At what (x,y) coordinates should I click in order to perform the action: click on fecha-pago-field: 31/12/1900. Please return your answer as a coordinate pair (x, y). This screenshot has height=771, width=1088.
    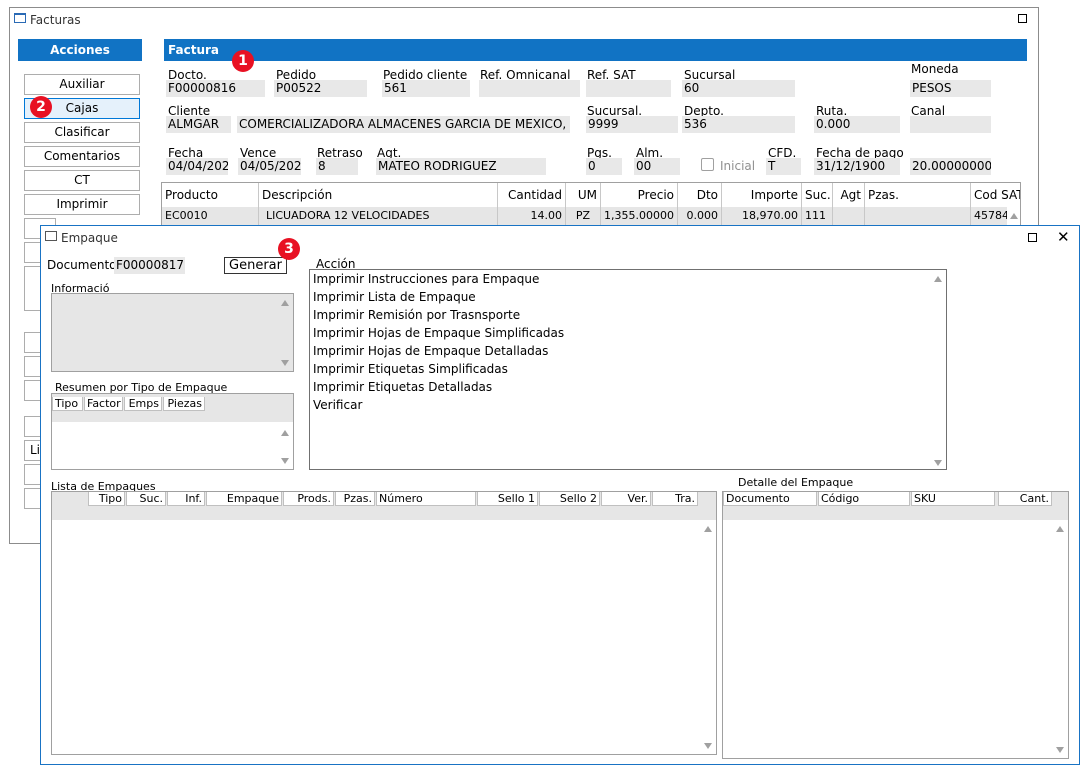
    Looking at the image, I should click on (857, 166).